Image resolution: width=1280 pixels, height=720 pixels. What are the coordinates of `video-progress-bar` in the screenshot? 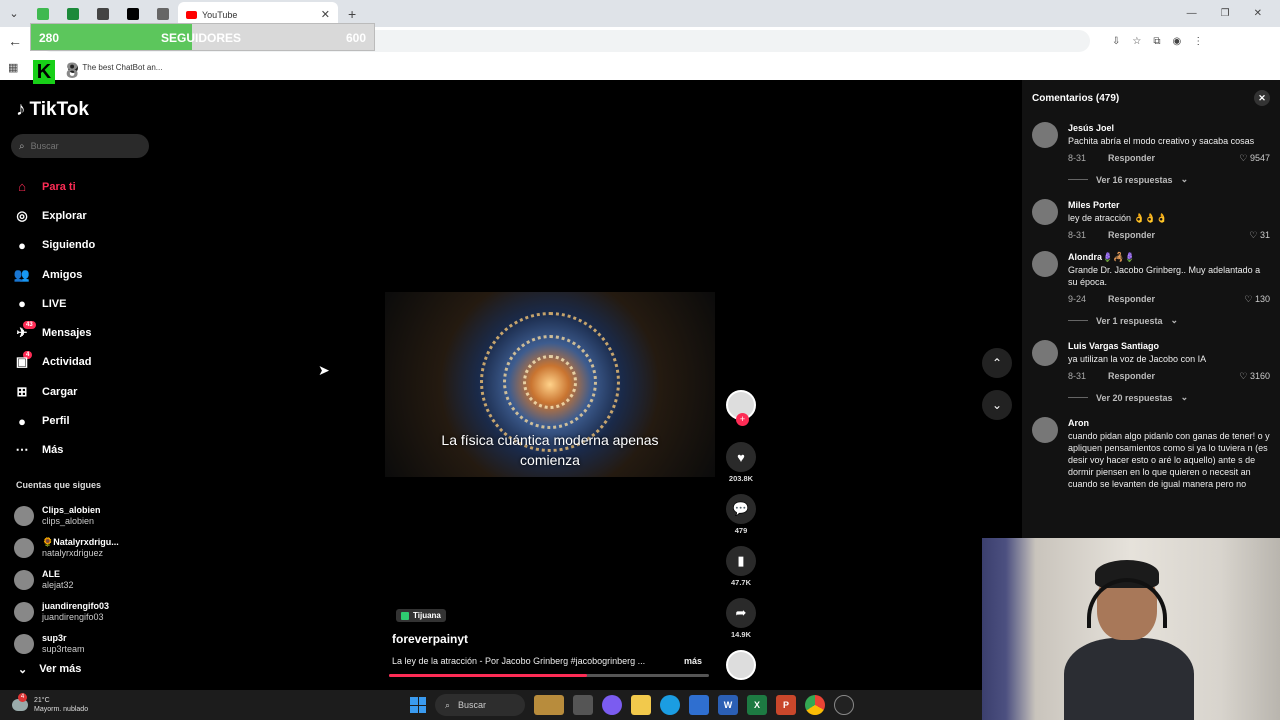 It's located at (549, 675).